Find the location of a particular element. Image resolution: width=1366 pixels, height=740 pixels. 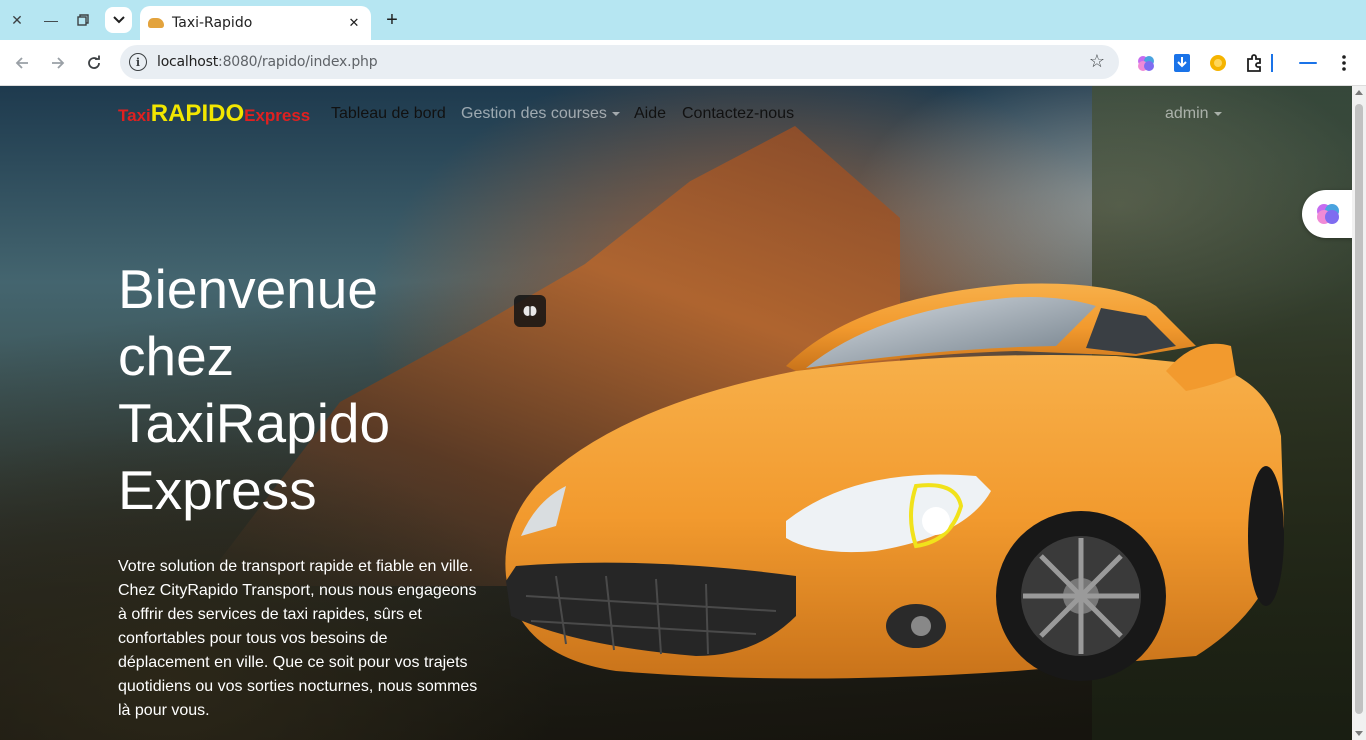

brand-taxi: Taxi is located at coordinates (134, 115).